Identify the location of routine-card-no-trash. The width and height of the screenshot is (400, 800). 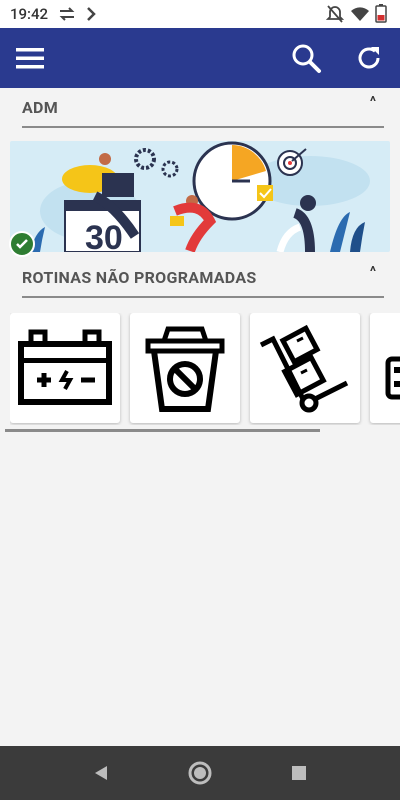
(185, 368).